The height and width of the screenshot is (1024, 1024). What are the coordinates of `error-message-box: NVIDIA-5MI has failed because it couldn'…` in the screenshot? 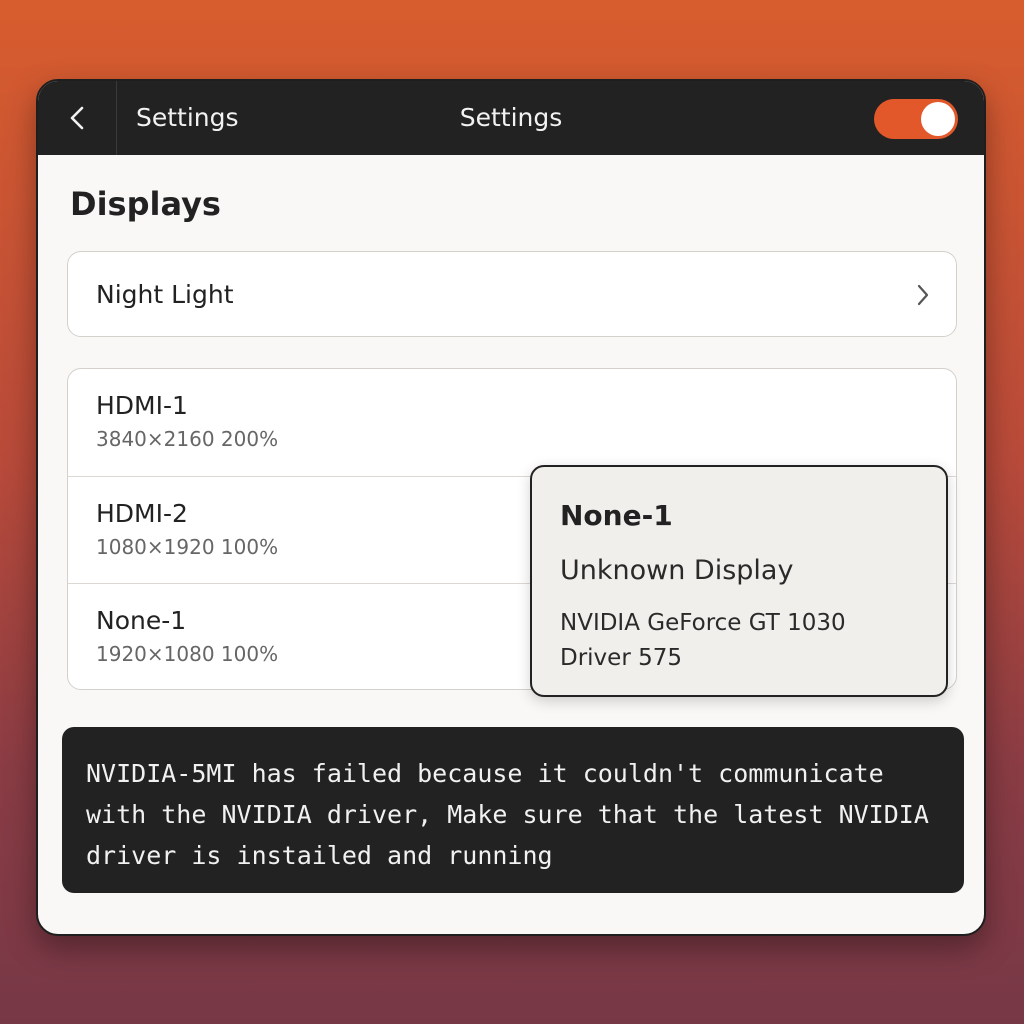 It's located at (513, 810).